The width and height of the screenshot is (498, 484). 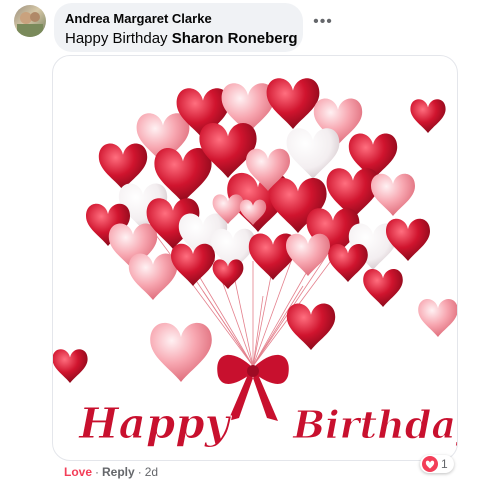 What do you see at coordinates (118, 38) in the screenshot?
I see `comment-text-prefix: Happy Birthday` at bounding box center [118, 38].